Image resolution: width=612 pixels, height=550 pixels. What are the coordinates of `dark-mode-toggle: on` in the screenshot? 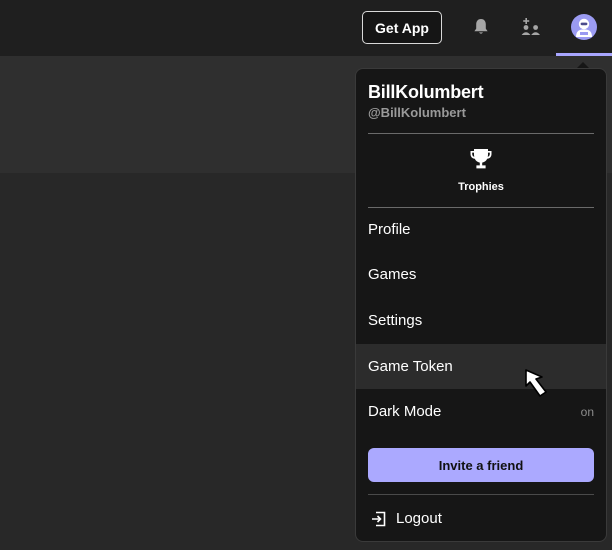 It's located at (587, 412).